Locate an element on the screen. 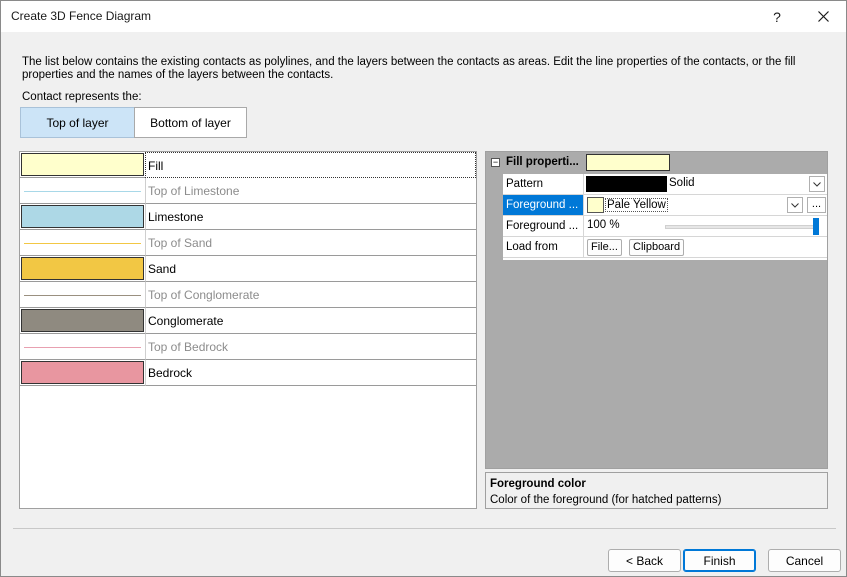  property-row-foreground-opacity: Foreground ... 100 % is located at coordinates (665, 226).